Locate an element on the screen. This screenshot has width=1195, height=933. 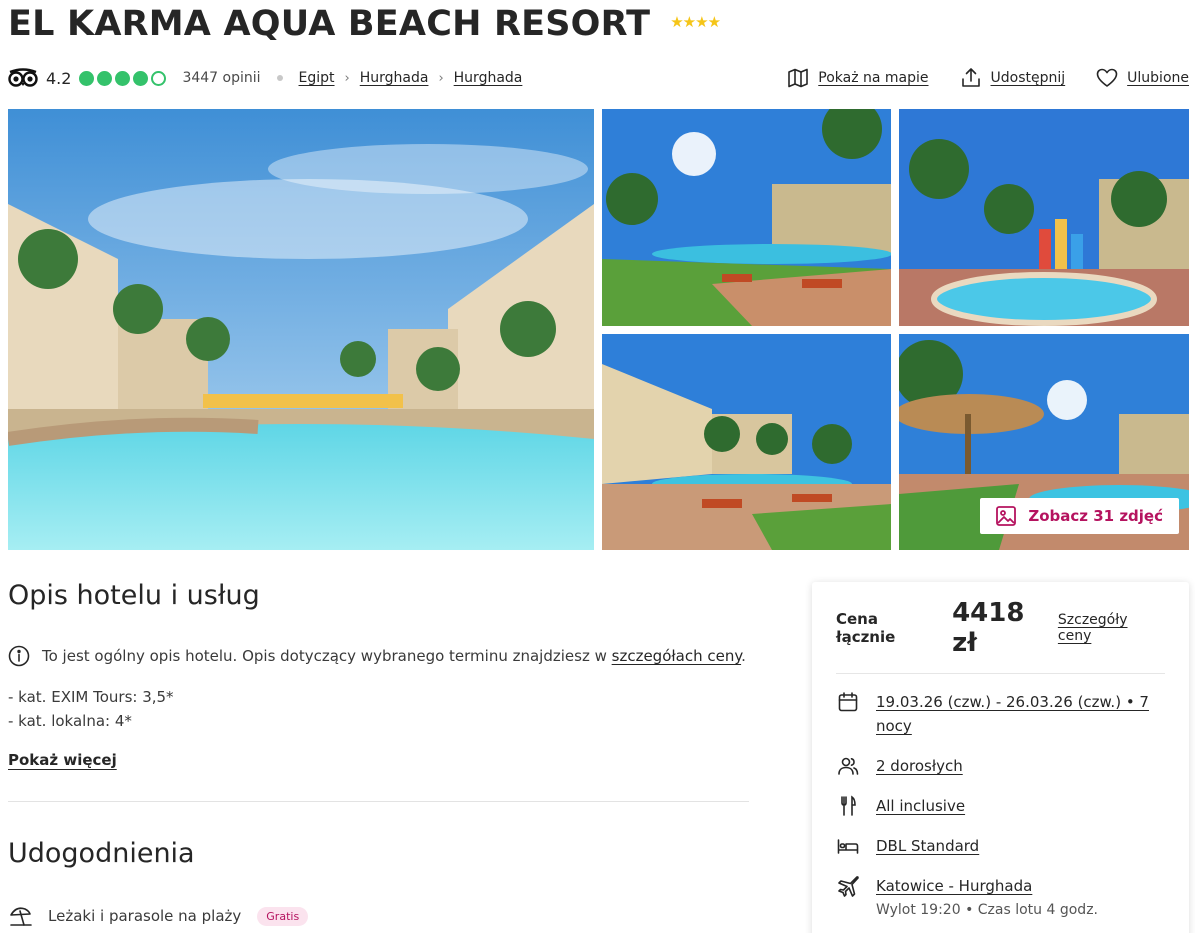
review-count: 3447 opinii is located at coordinates (221, 78).